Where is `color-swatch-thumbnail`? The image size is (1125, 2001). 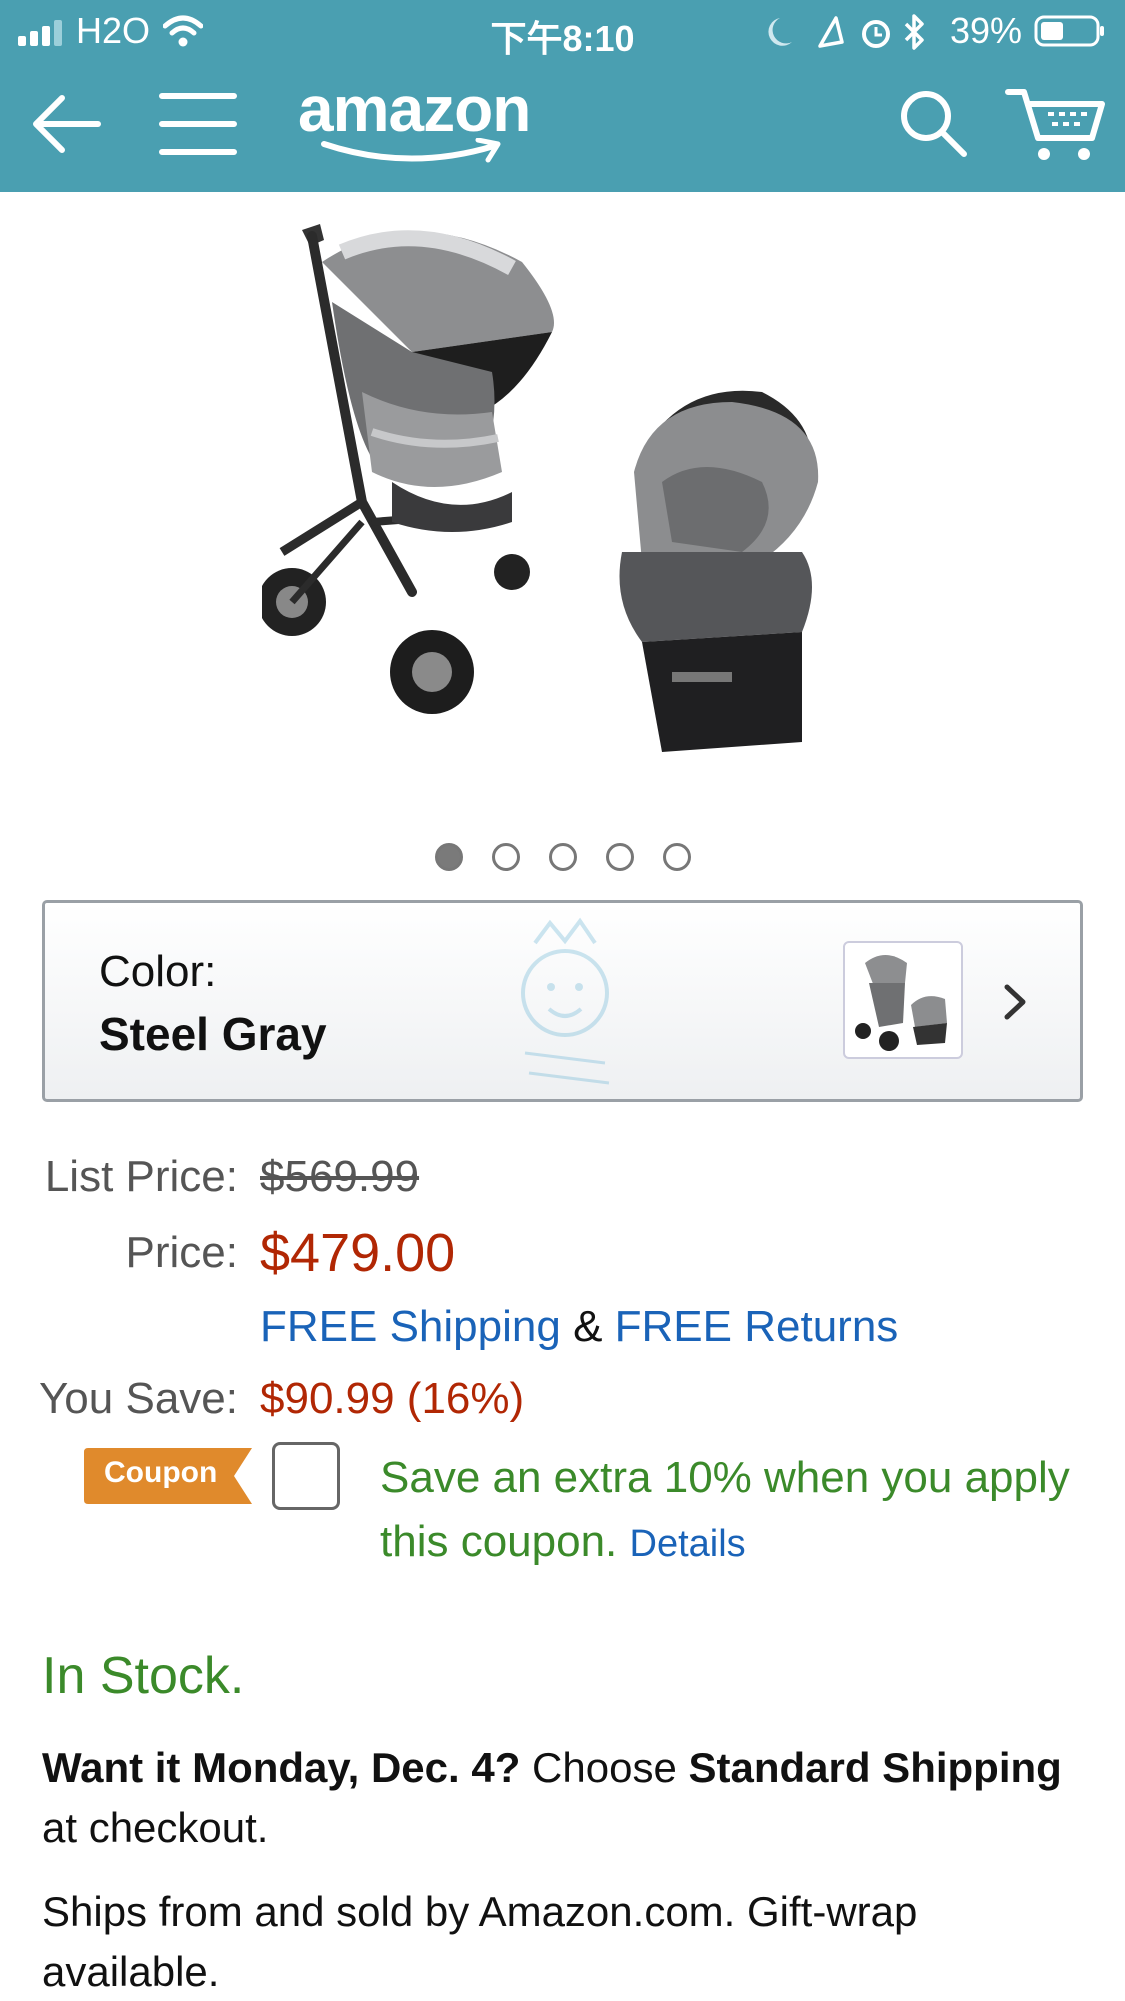 color-swatch-thumbnail is located at coordinates (903, 1000).